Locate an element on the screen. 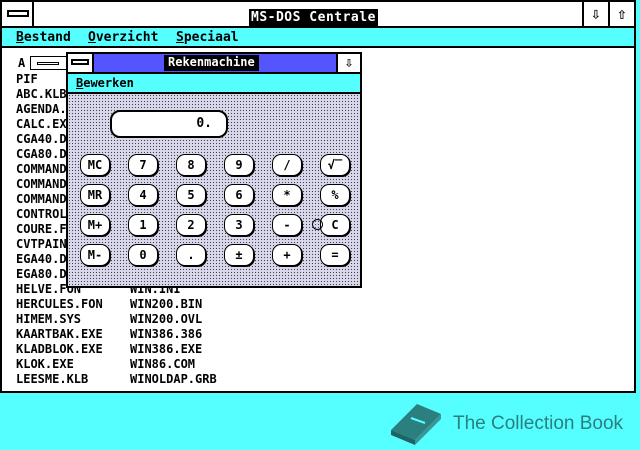 The width and height of the screenshot is (640, 450). calc-button: 1 is located at coordinates (143, 225).